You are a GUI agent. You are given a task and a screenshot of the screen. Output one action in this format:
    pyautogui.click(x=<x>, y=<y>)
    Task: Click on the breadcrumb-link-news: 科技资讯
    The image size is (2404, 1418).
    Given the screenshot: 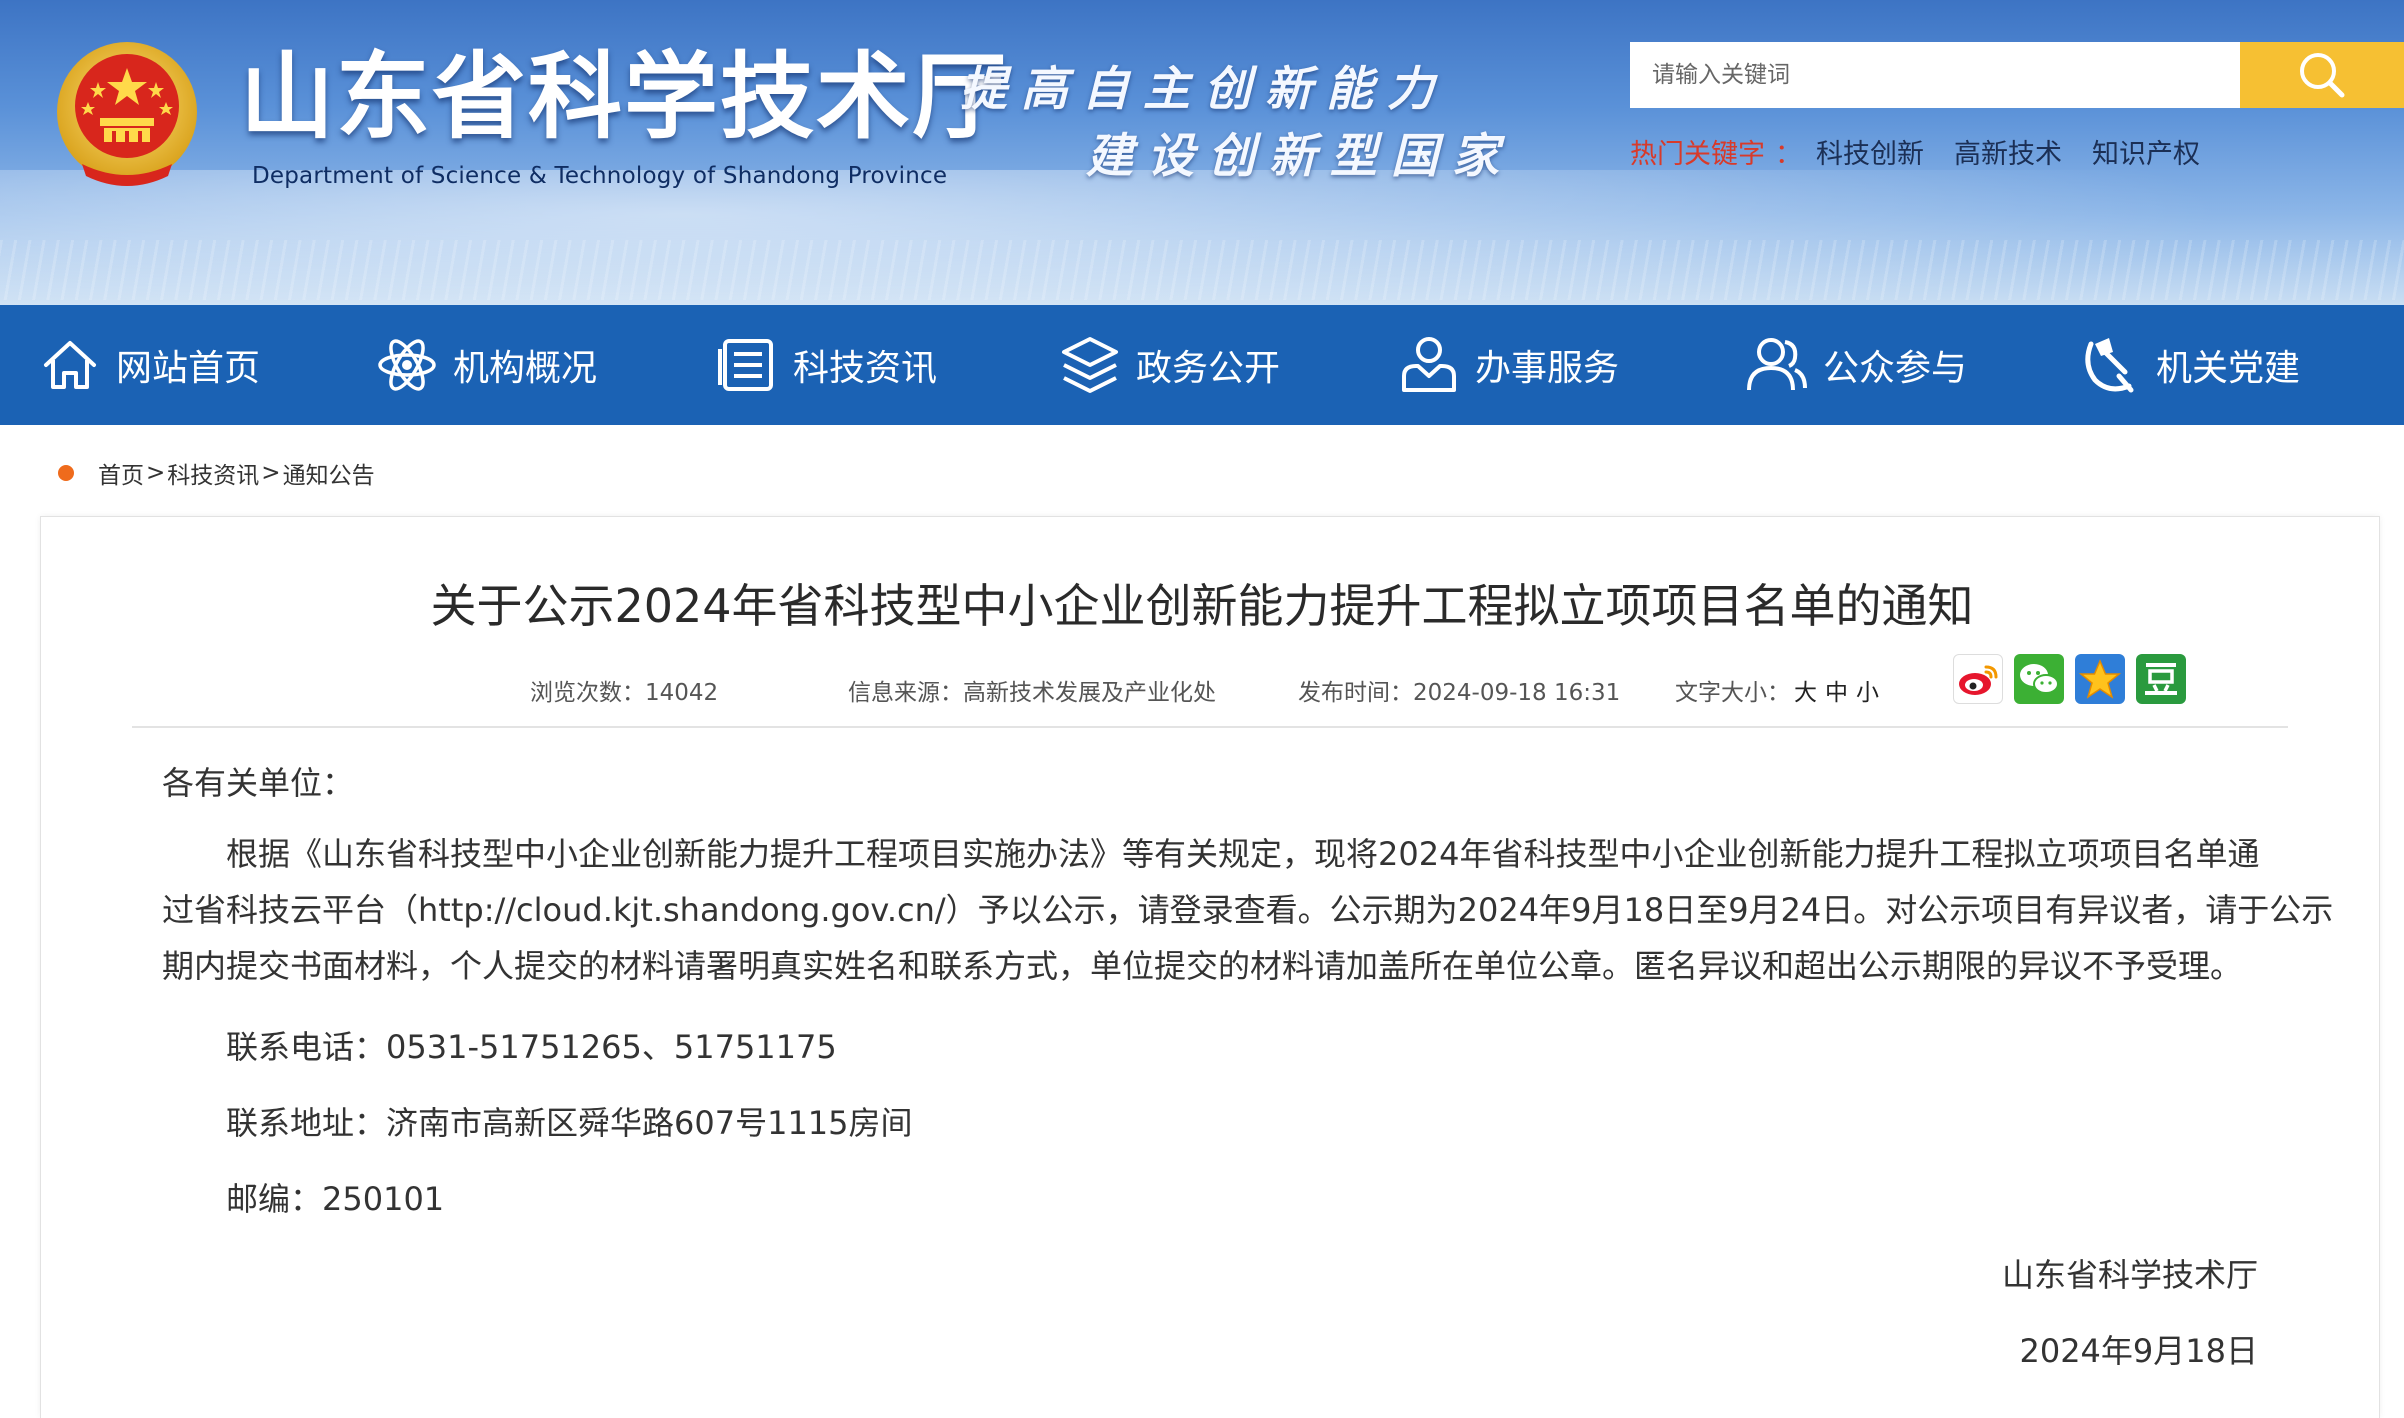 What is the action you would take?
    pyautogui.click(x=213, y=473)
    